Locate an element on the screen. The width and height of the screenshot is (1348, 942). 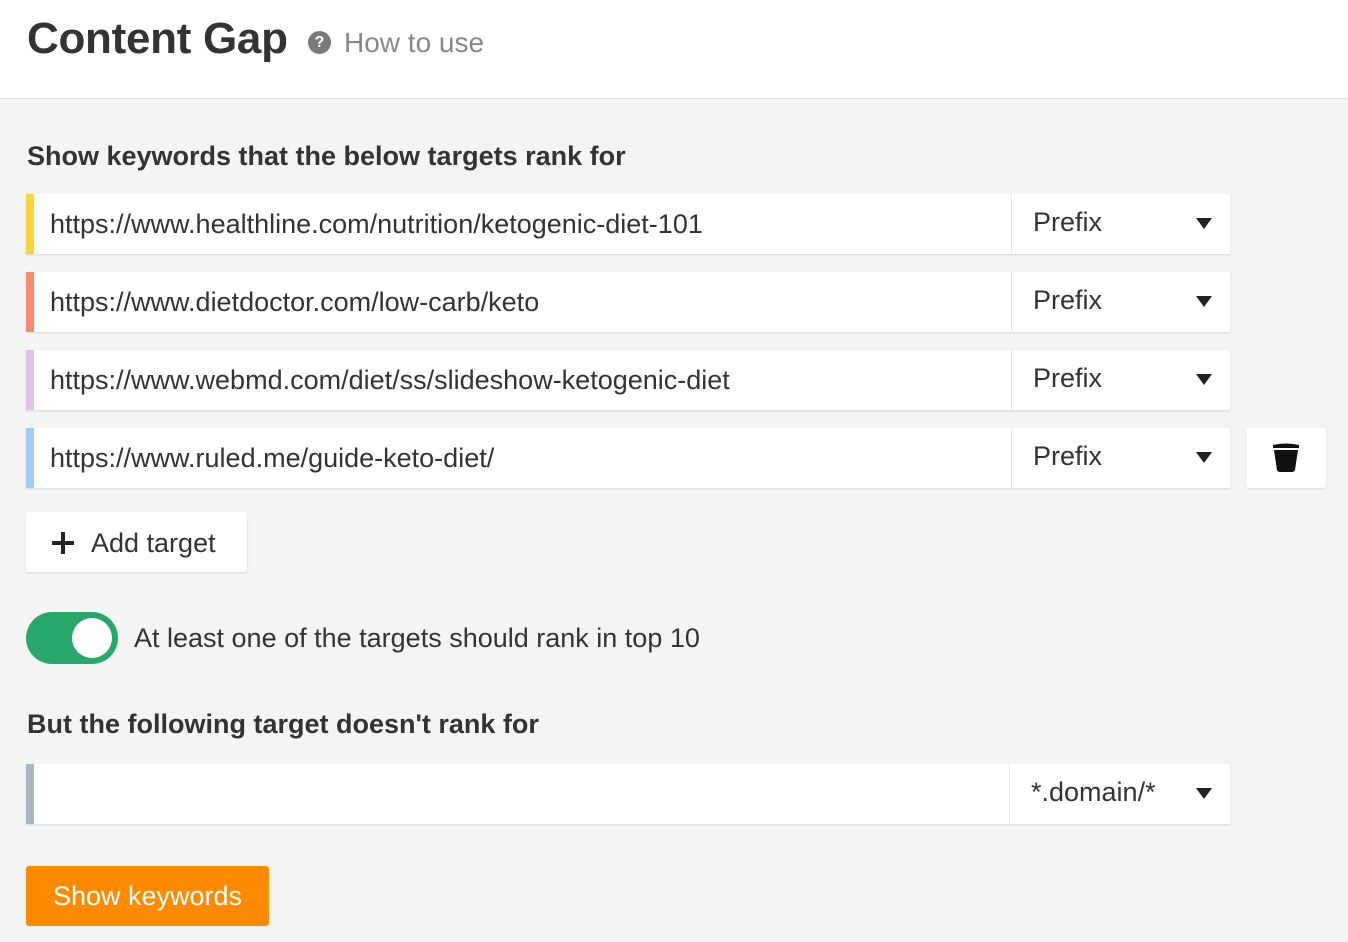
trash-icon is located at coordinates (1286, 457).